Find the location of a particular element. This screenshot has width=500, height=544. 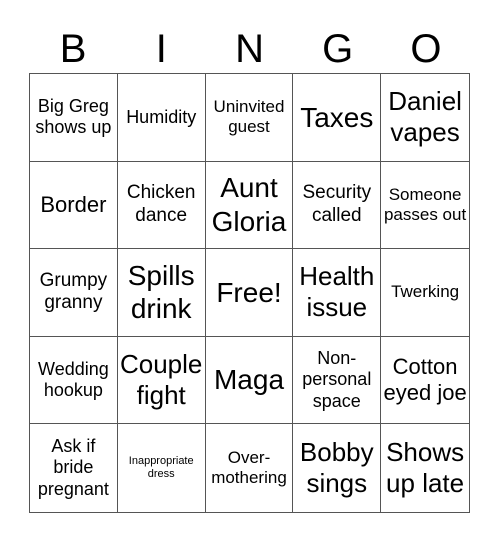

bingo-cell: Someone passes out is located at coordinates (425, 206).